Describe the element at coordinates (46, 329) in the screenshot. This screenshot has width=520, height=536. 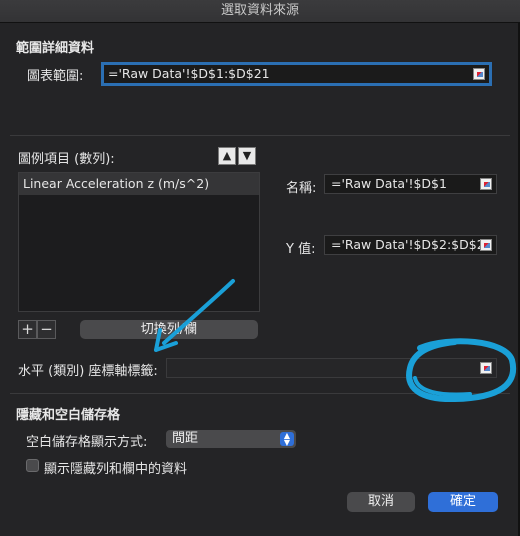
I see `remove-series-button: −` at that location.